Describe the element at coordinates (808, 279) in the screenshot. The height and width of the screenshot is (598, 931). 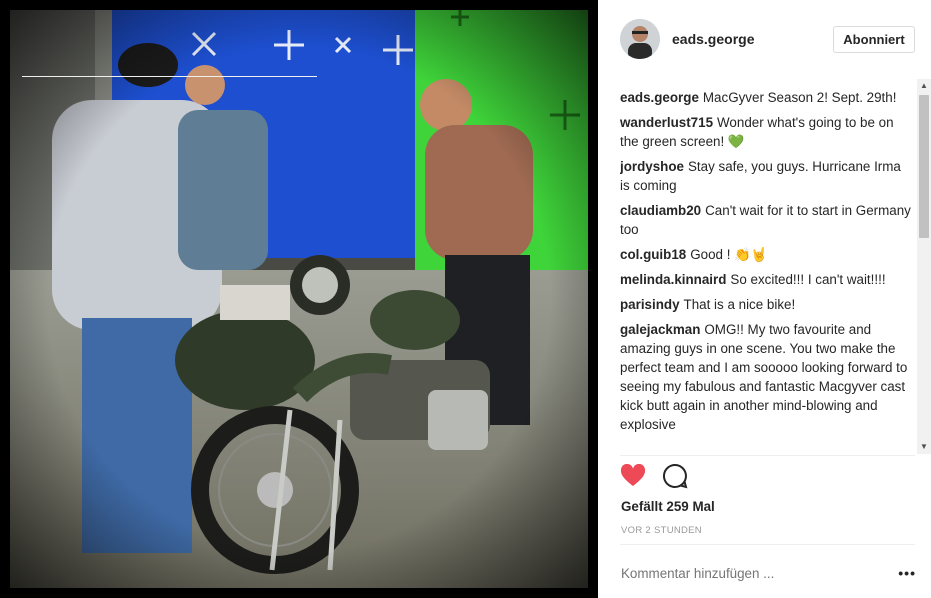
I see `comment-text: So excited!!! I can't wait!!!!` at that location.